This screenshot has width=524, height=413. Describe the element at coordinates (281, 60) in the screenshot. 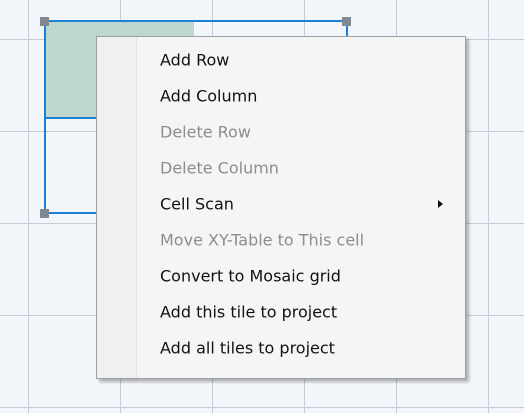

I see `menu-item-add-row: Add Row` at that location.